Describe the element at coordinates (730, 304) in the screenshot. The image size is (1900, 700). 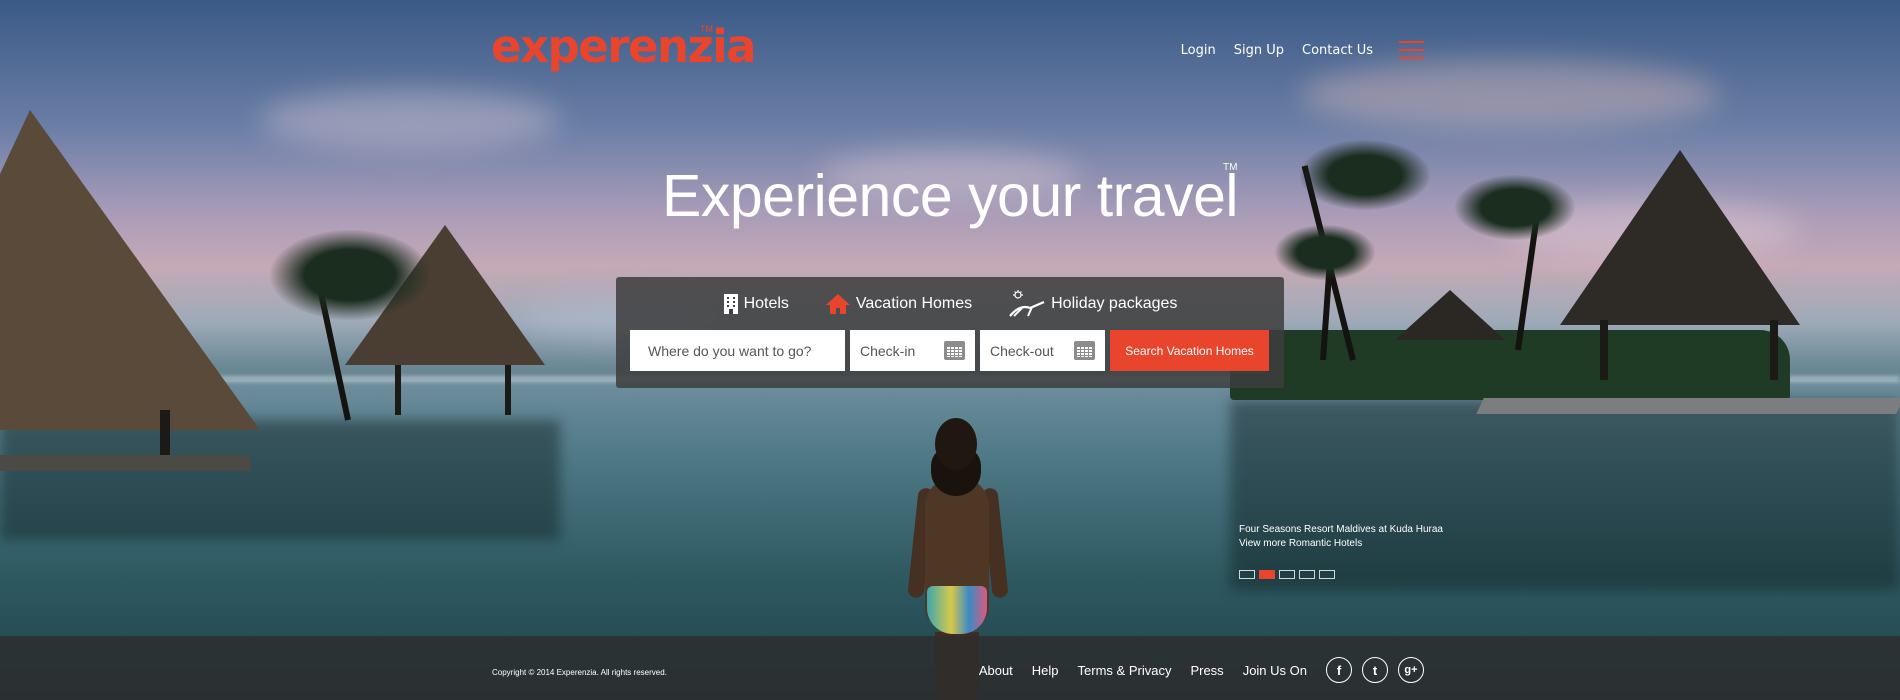
I see `building-icon` at that location.